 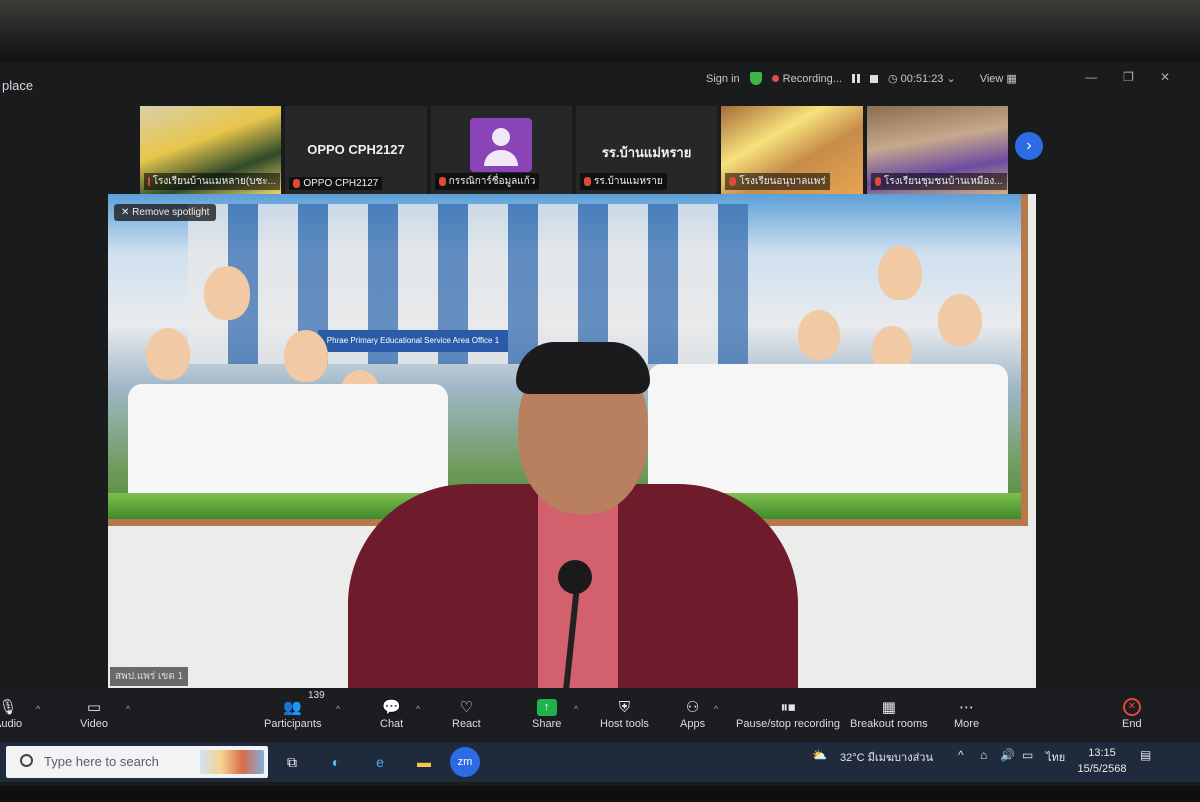 What do you see at coordinates (391, 713) in the screenshot?
I see `chat-button: 💬 Chat` at bounding box center [391, 713].